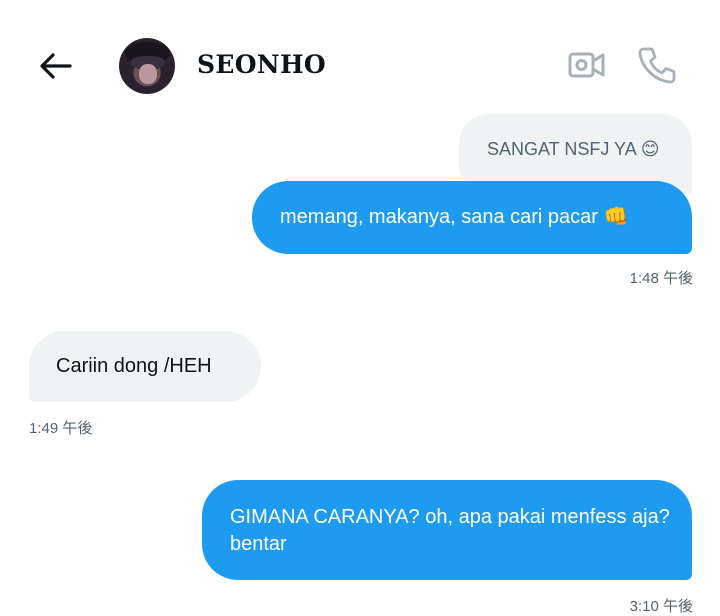  What do you see at coordinates (147, 66) in the screenshot?
I see `avatar` at bounding box center [147, 66].